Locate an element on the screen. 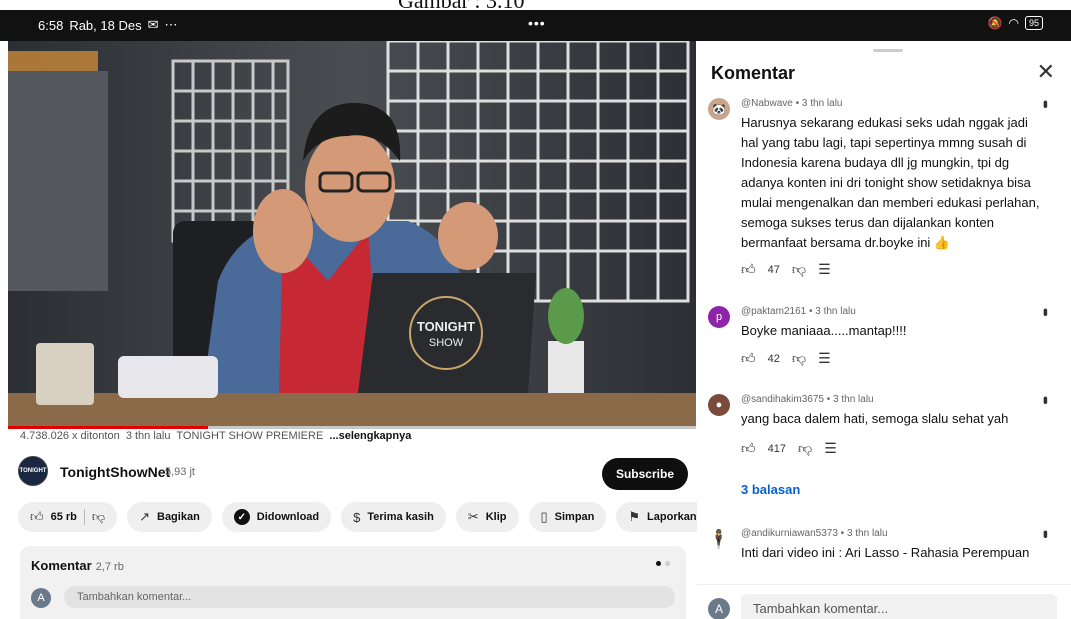  show-more-link: ...selengkapnya is located at coordinates (370, 436).